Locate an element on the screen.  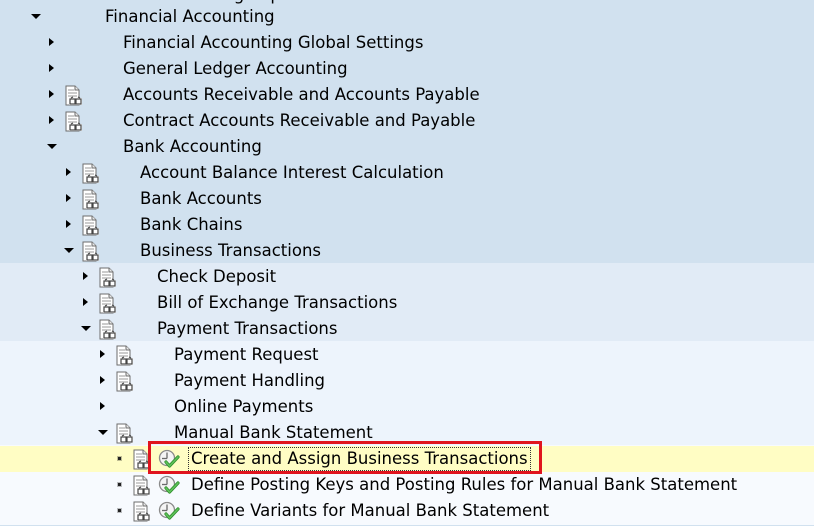
tree-node-accounts-receivable-and-accounts-payable: Accounts Receivable and Accounts Payable is located at coordinates (407, 95).